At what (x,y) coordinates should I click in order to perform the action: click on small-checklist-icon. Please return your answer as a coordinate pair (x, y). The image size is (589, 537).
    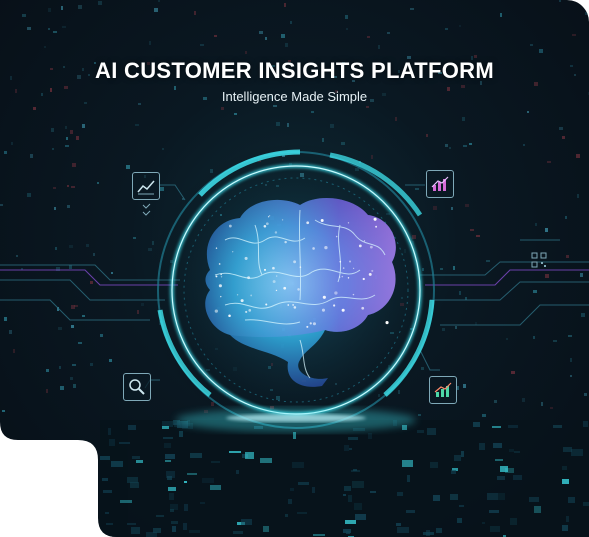
    Looking at the image, I should click on (146, 209).